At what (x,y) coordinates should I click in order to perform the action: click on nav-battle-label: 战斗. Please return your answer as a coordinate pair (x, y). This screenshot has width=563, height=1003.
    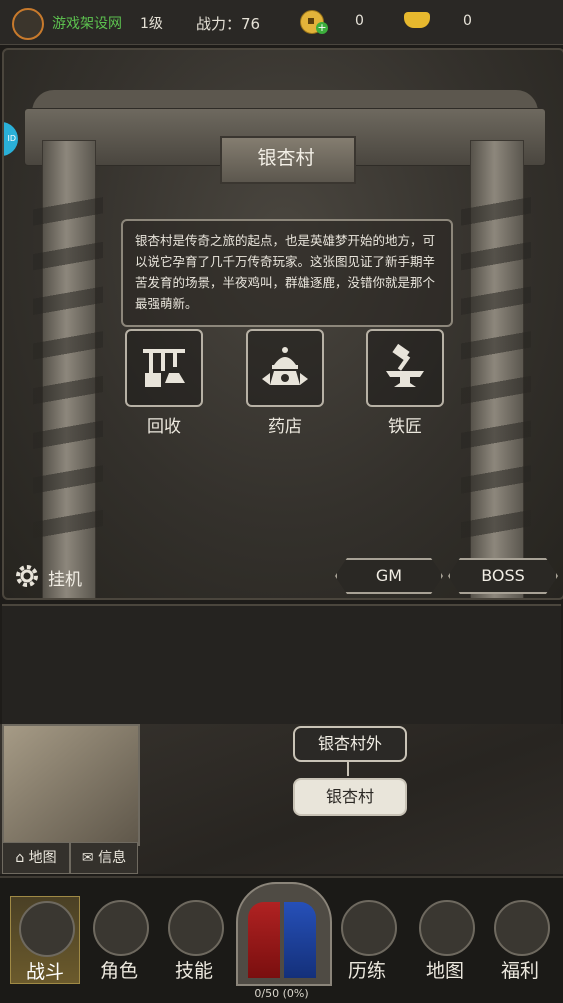
    Looking at the image, I should click on (44, 972).